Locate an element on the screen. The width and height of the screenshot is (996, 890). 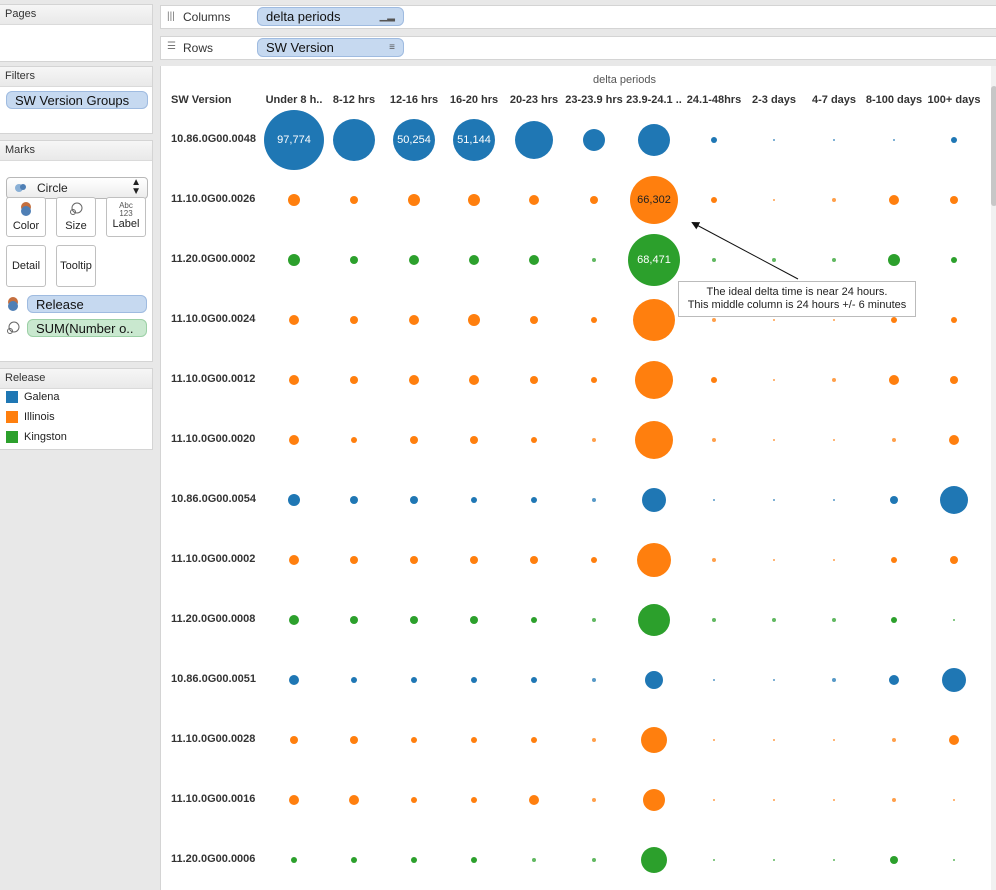
row-header: 10.86.0G00.0051 is located at coordinates (213, 679).